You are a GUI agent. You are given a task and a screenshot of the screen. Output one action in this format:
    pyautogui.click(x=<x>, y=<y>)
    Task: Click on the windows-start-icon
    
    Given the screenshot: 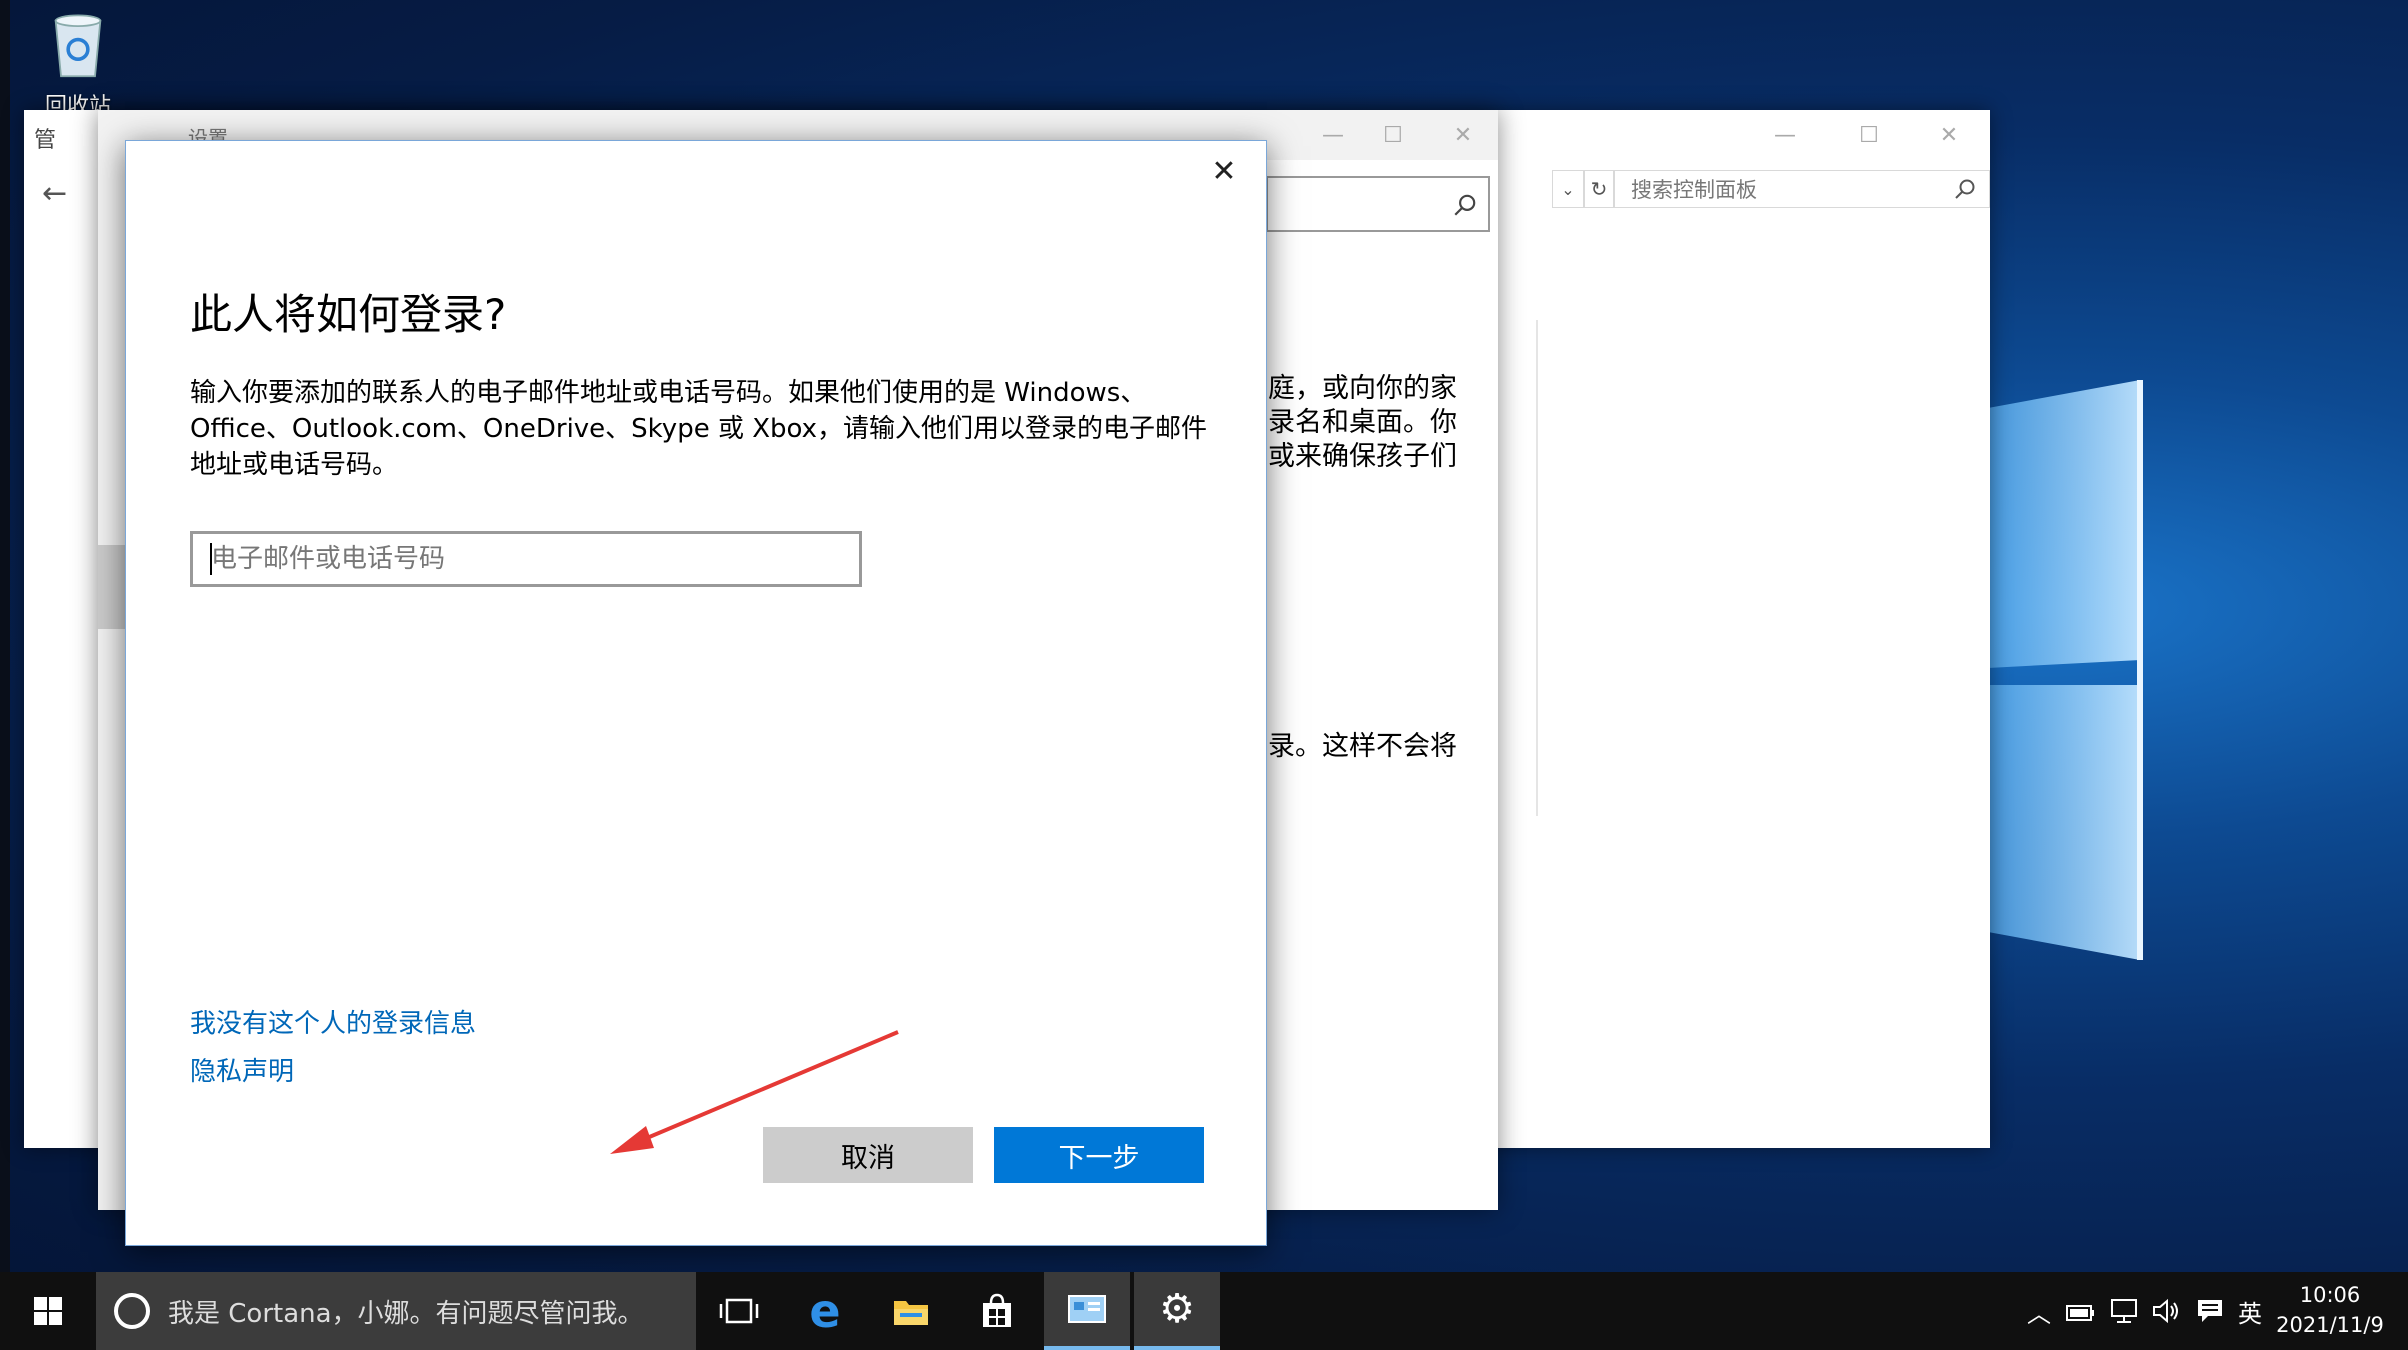 What is the action you would take?
    pyautogui.click(x=48, y=1311)
    